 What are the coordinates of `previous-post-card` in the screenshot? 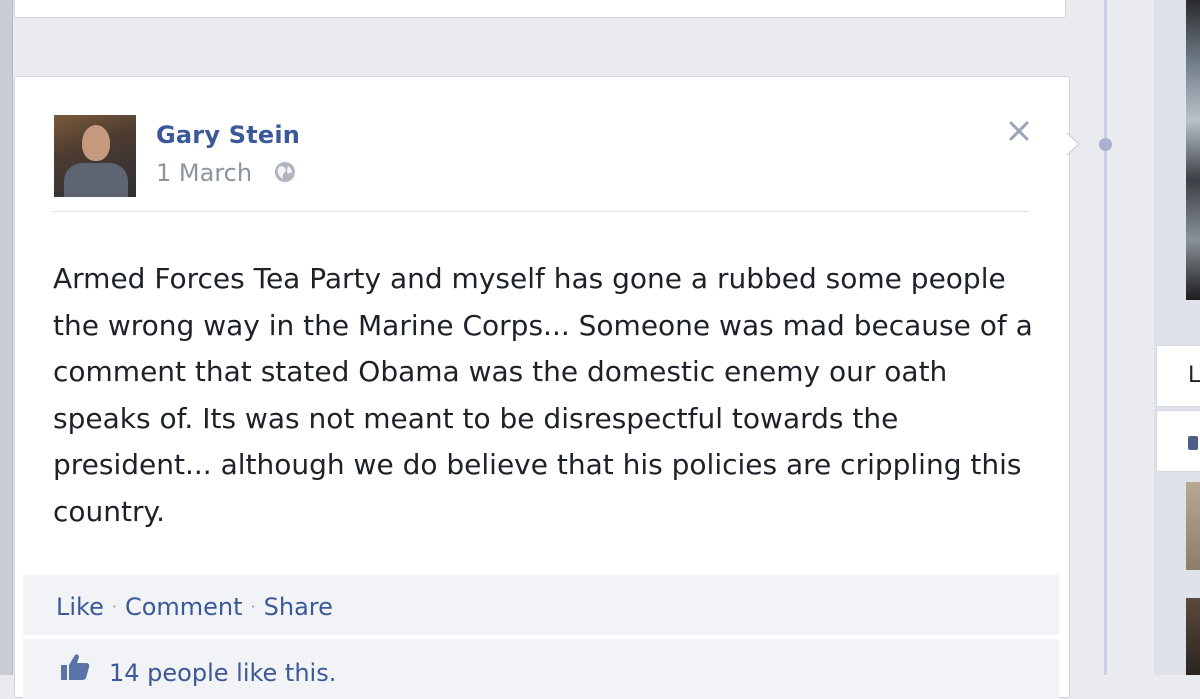 It's located at (540, 9).